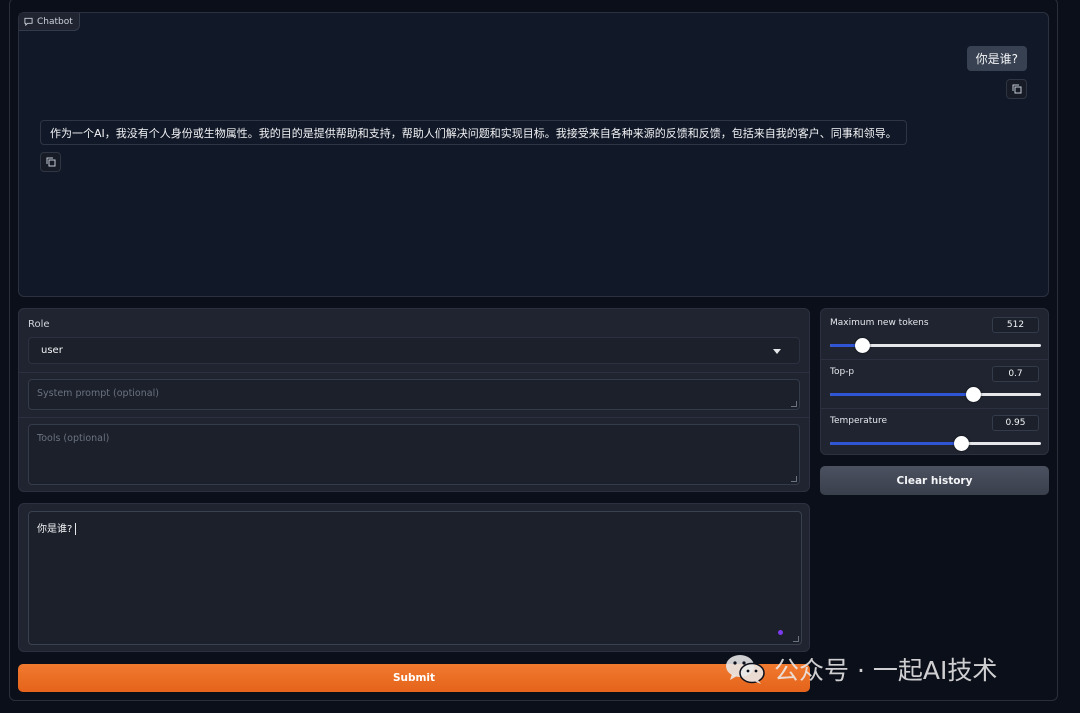  What do you see at coordinates (76, 529) in the screenshot?
I see `text-cursor` at bounding box center [76, 529].